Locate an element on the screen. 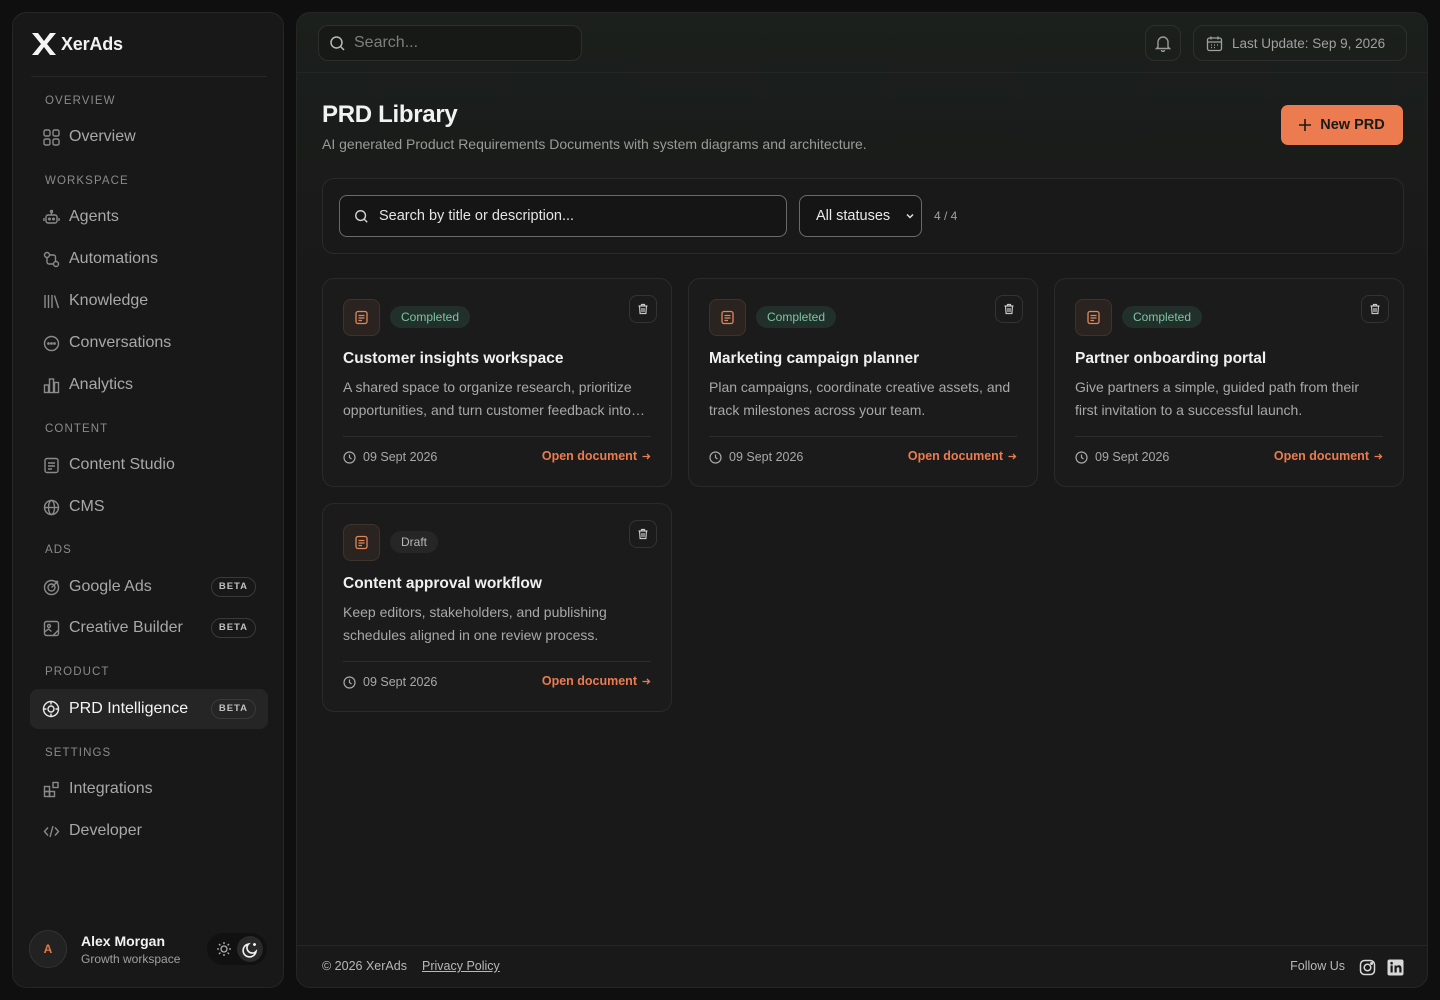 Image resolution: width=1440 pixels, height=1000 pixels. brand-name: XerAds is located at coordinates (92, 43).